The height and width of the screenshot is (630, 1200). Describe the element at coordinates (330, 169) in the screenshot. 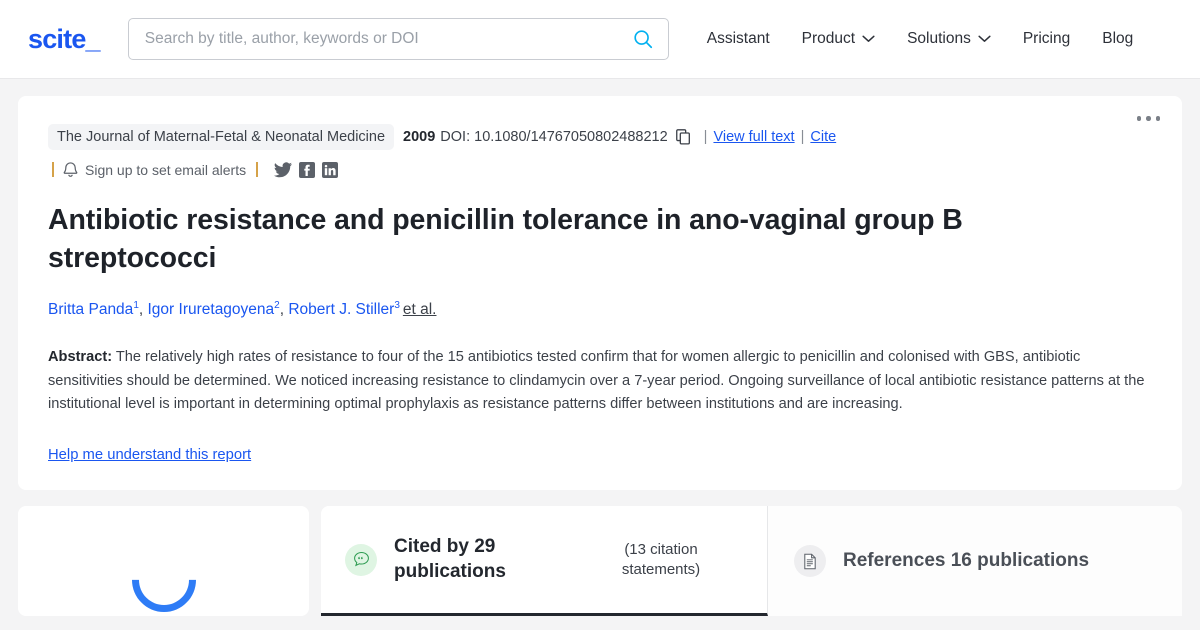

I see `linkedin-icon` at that location.